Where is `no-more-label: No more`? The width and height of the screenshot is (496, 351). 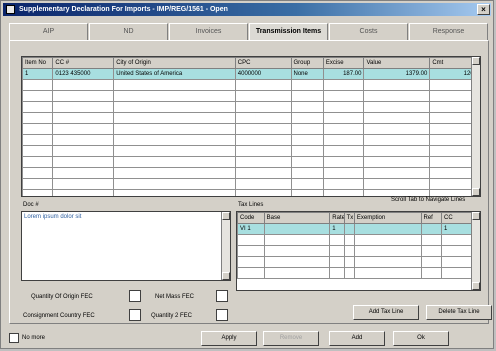 no-more-label: No more is located at coordinates (34, 338).